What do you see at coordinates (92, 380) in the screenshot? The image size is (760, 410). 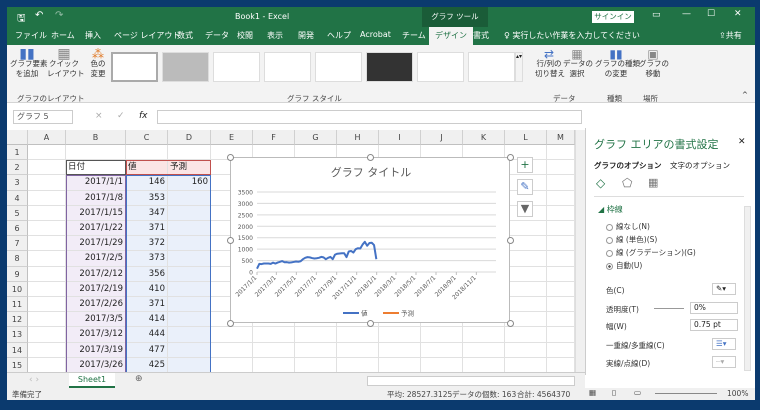 I see `sheet-tab-sheet1: Sheet1` at bounding box center [92, 380].